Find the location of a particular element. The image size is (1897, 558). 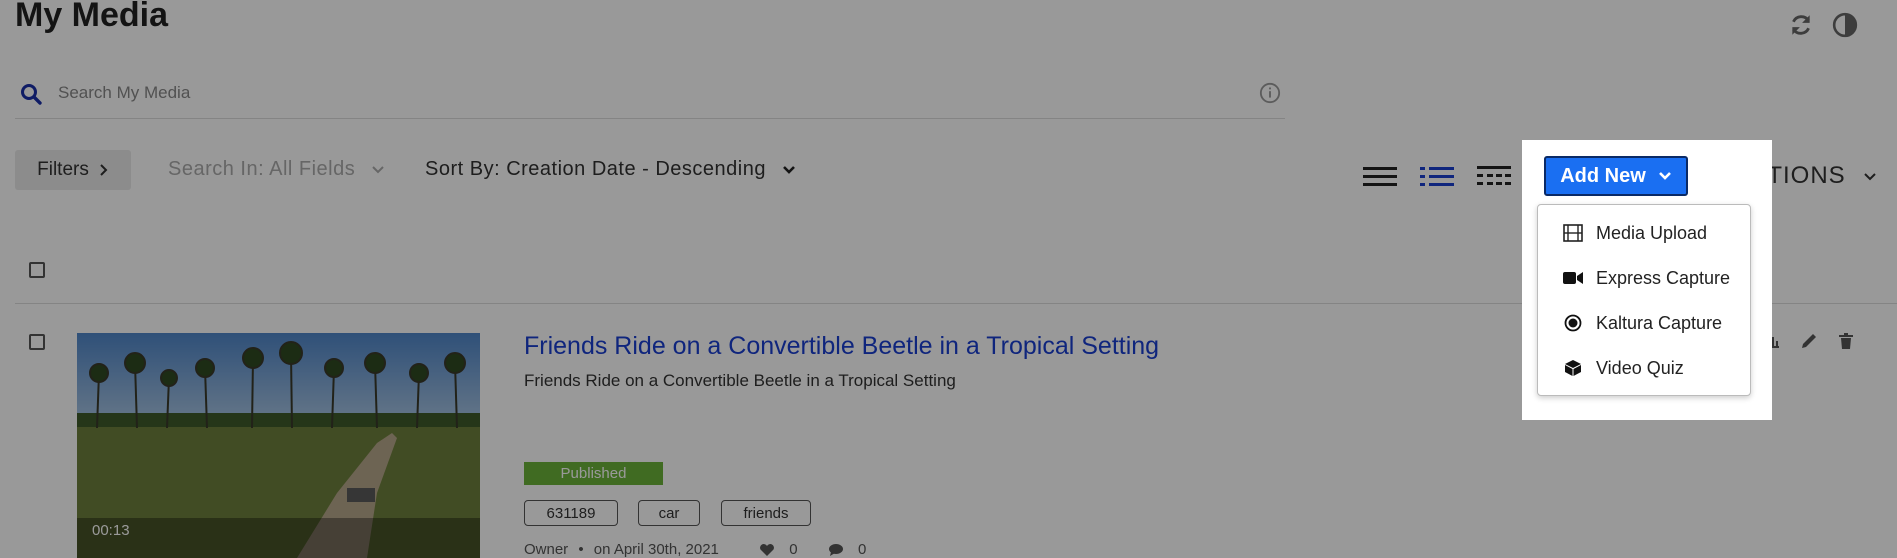

menu-item-label: Video Quiz is located at coordinates (1640, 367).